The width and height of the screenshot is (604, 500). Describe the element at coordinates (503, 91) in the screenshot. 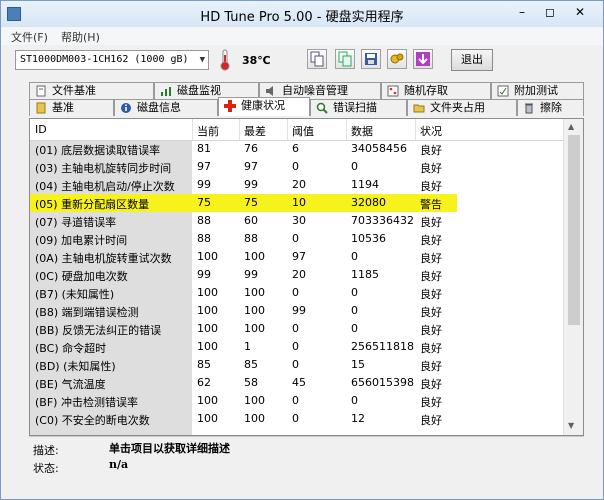

I see `extra-tests-icon` at that location.